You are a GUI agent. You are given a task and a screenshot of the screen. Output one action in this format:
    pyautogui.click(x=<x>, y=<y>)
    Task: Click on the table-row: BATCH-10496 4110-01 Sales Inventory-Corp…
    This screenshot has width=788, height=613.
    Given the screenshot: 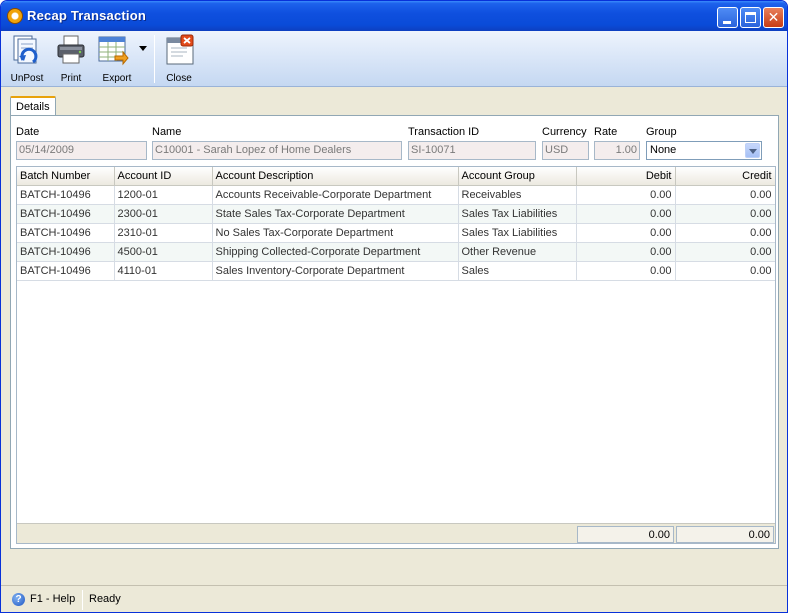 What is the action you would take?
    pyautogui.click(x=396, y=271)
    